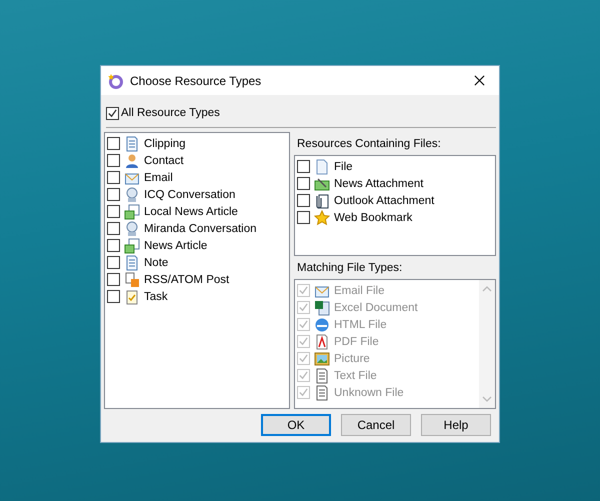  Describe the element at coordinates (164, 160) in the screenshot. I see `list-item: Contact` at that location.